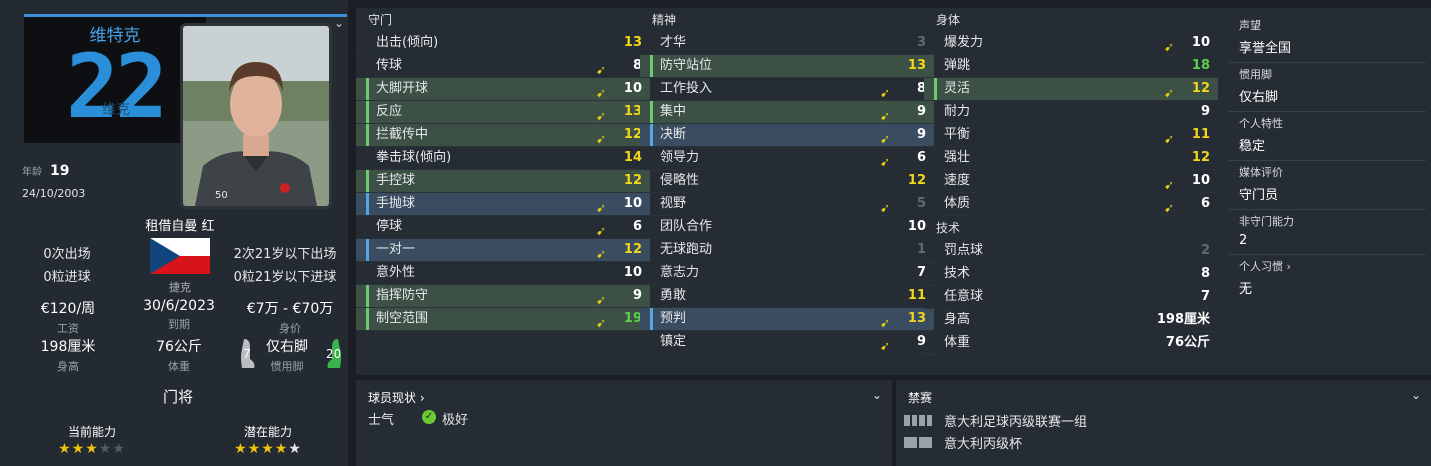  I want to click on height-row: 身高 198厘米, so click(1071, 320).